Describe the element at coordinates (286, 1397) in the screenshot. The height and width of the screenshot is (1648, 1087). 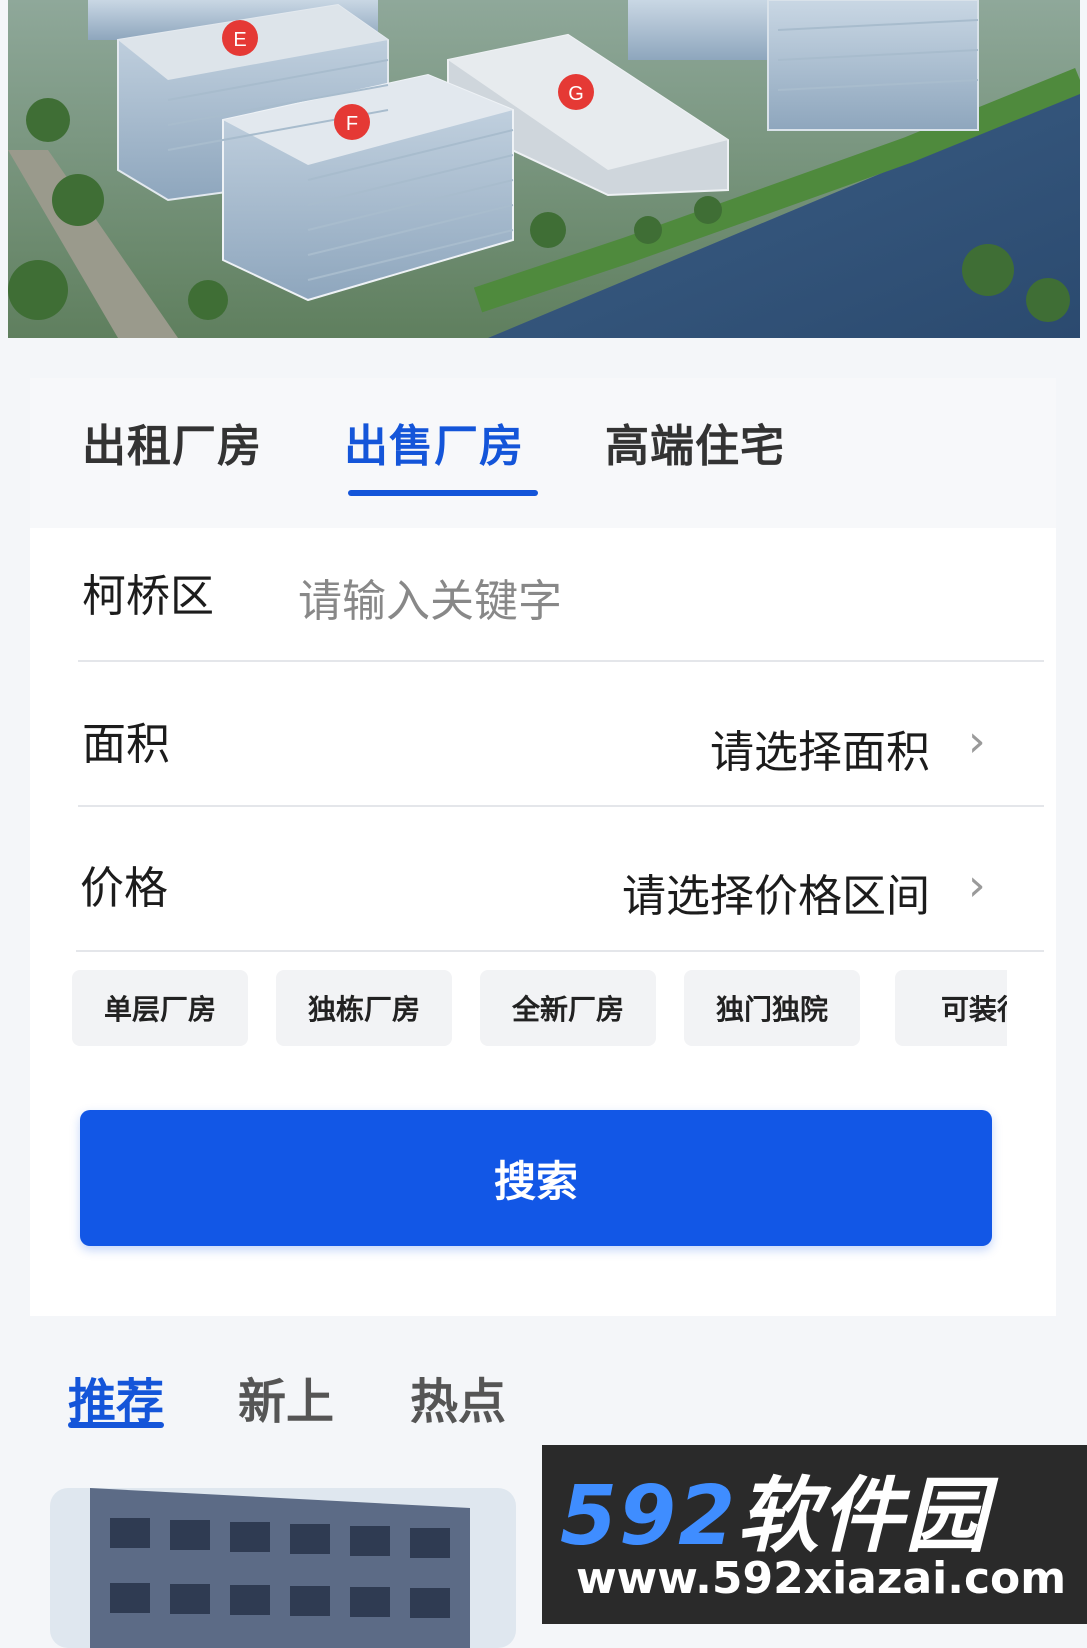
I see `tab-new-listing: 新上` at that location.